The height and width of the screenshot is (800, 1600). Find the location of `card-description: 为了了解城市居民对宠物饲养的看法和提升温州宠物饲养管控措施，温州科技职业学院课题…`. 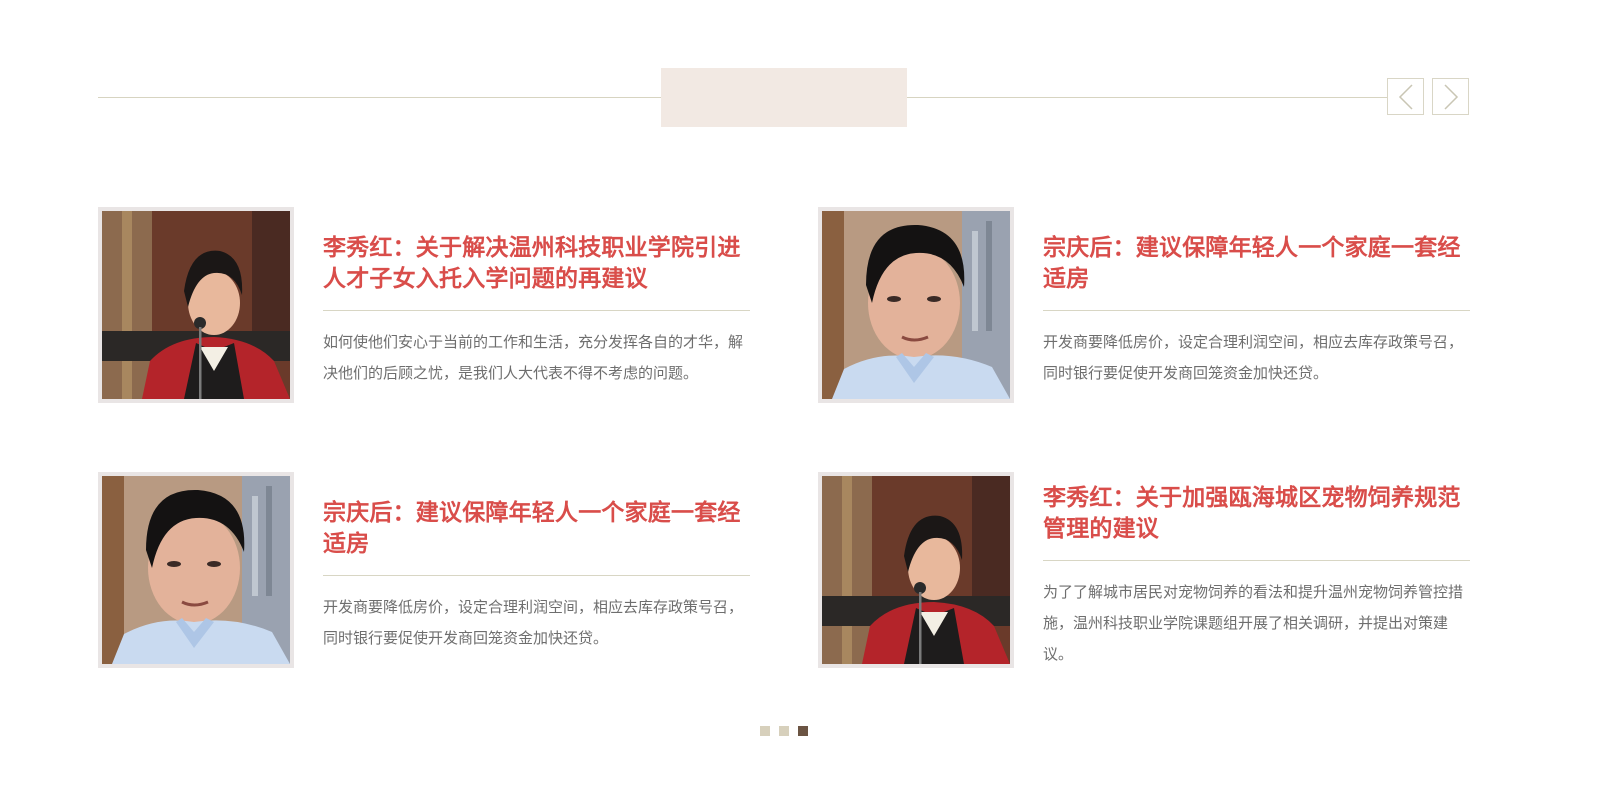

card-description: 为了了解城市居民对宠物饲养的看法和提升温州宠物饲养管控措施，温州科技职业学院课题… is located at coordinates (1253, 623).